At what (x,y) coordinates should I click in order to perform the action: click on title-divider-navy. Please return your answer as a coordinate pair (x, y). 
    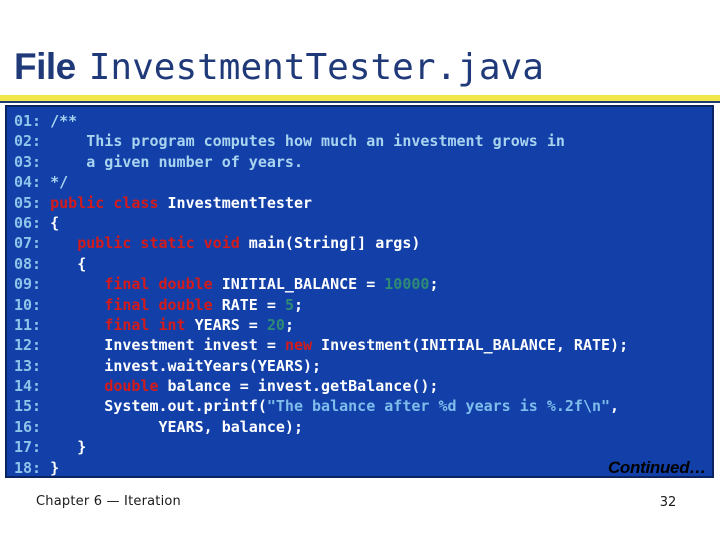
    Looking at the image, I should click on (360, 102).